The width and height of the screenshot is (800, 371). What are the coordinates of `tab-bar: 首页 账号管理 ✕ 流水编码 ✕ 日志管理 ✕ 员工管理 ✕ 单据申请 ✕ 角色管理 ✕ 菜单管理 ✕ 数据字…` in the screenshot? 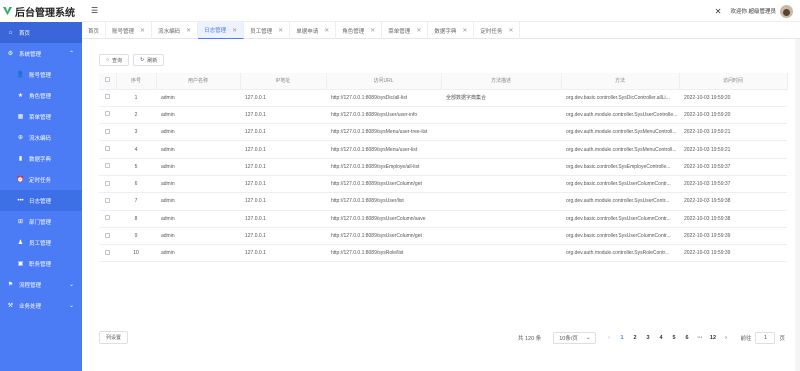 It's located at (441, 30).